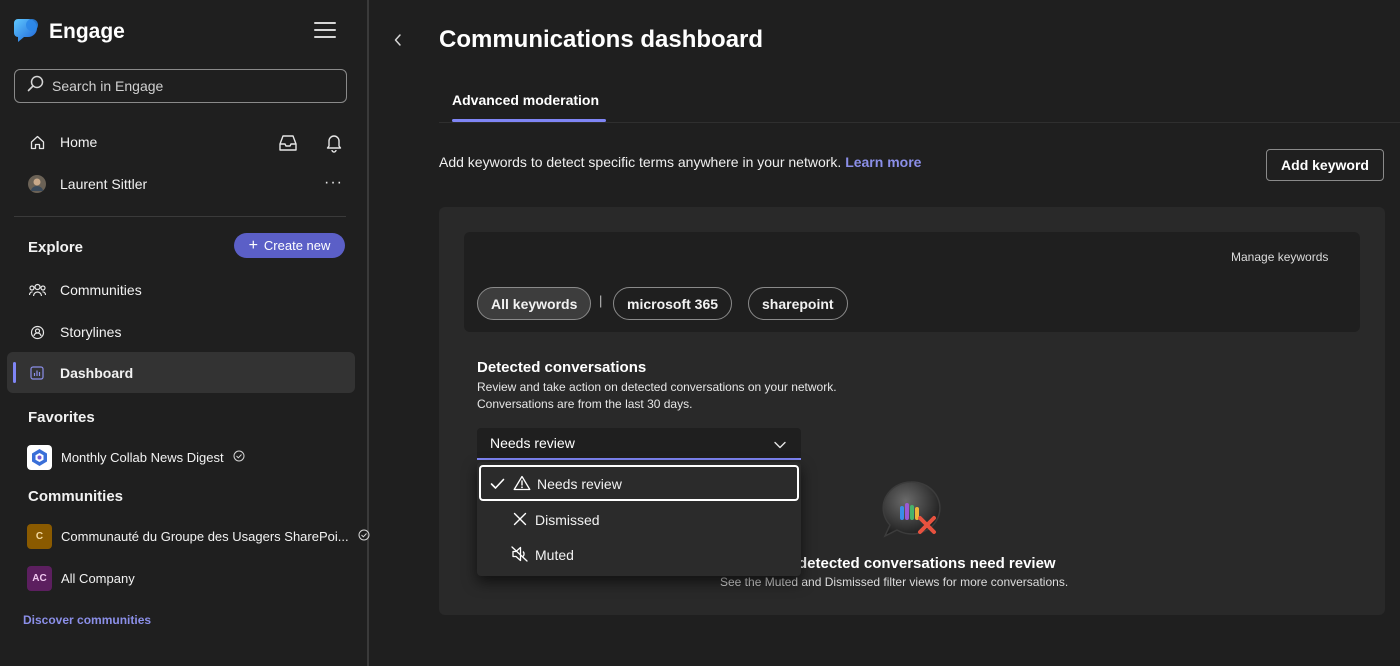  Describe the element at coordinates (368, 333) in the screenshot. I see `sidebar-divider` at that location.